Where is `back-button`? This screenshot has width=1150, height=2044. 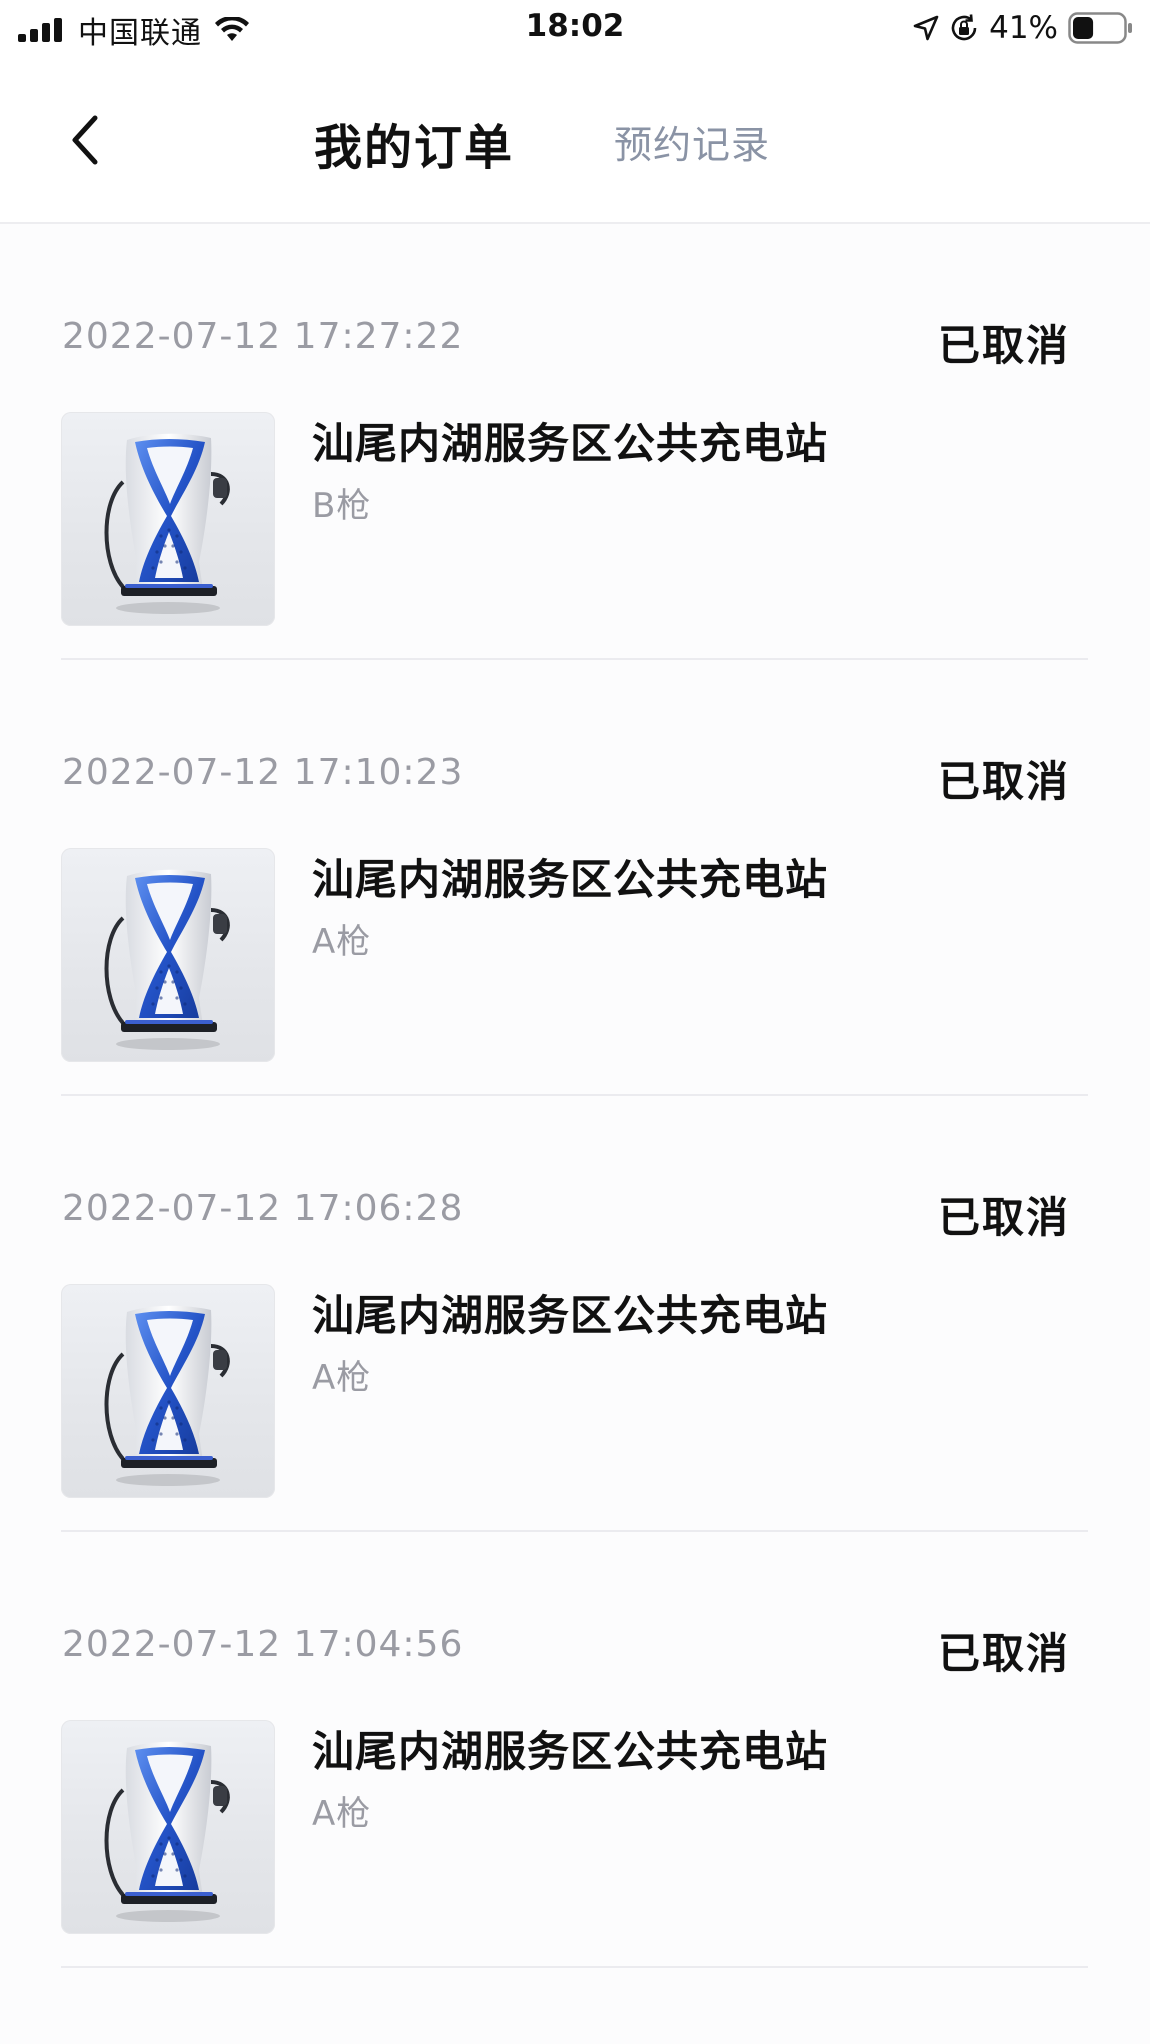 back-button is located at coordinates (84, 140).